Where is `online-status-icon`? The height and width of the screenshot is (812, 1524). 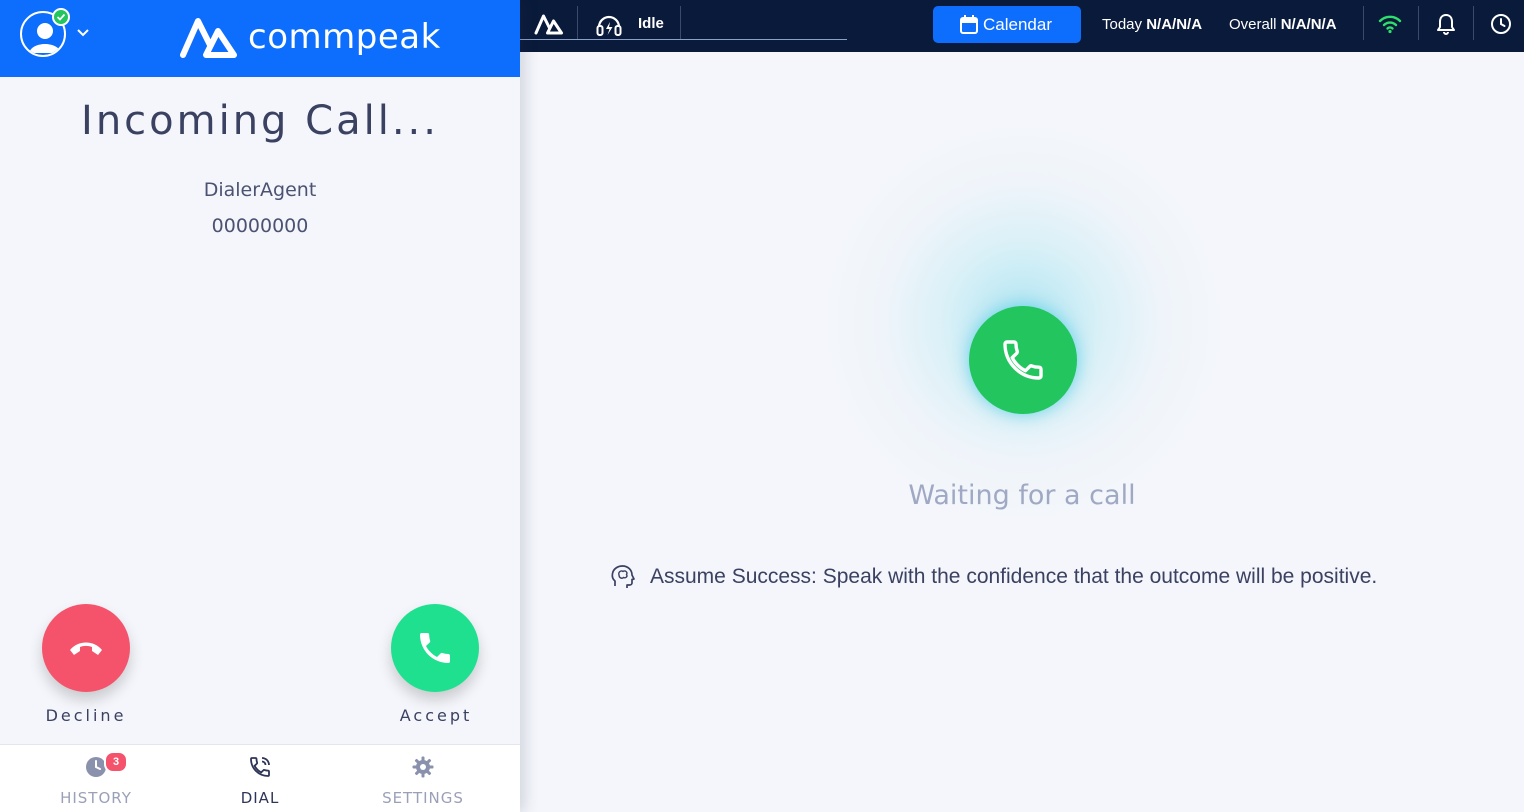
online-status-icon is located at coordinates (61, 17).